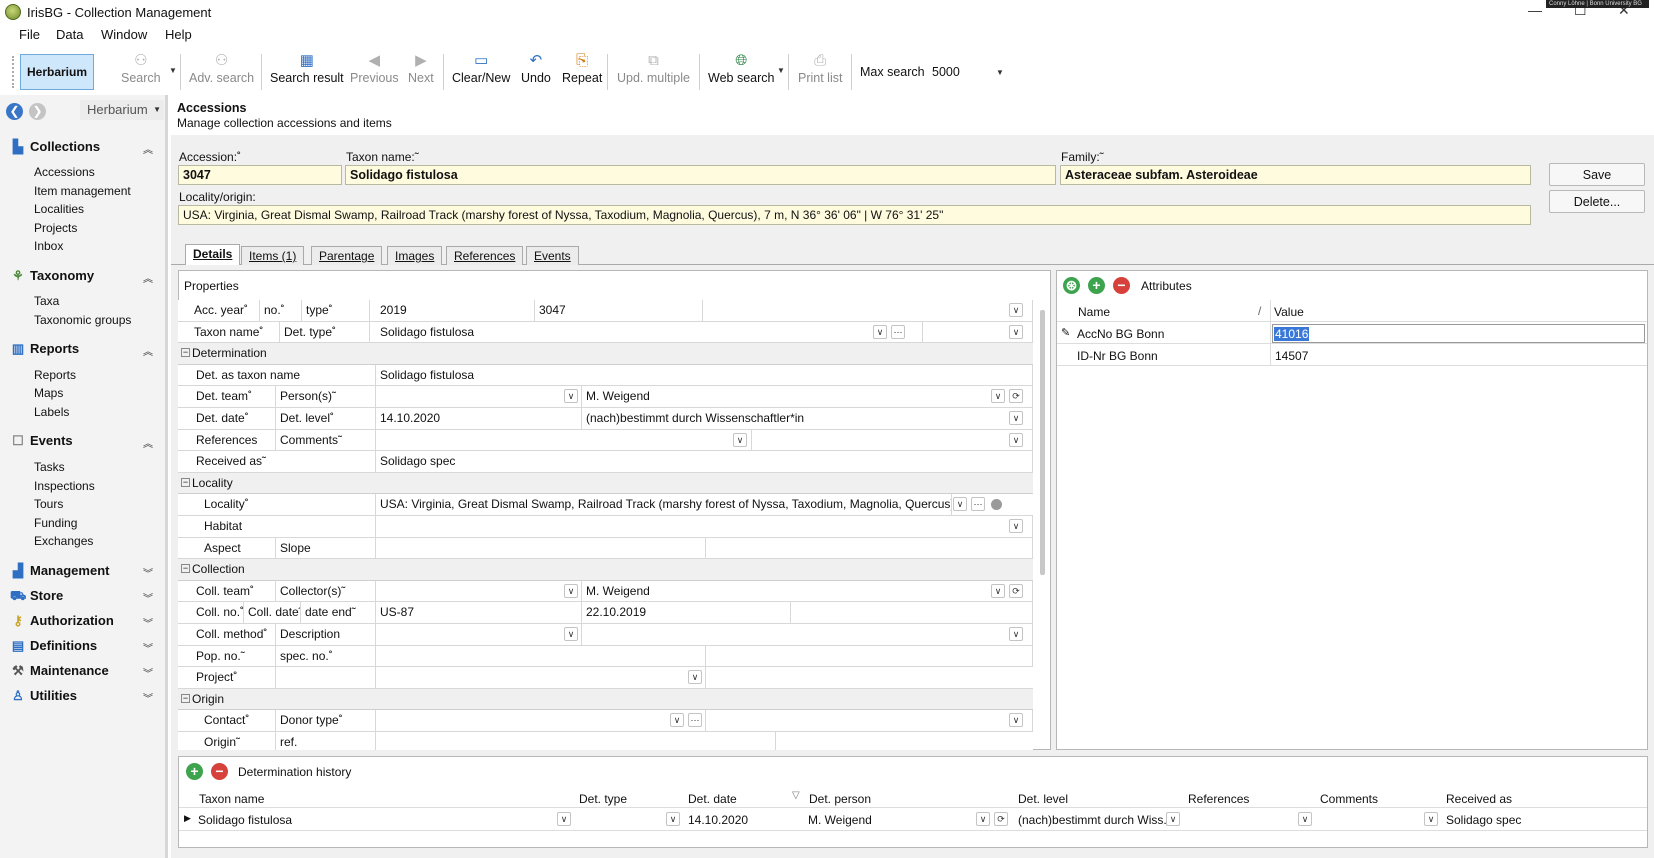 This screenshot has height=858, width=1654. What do you see at coordinates (605, 570) in the screenshot?
I see `section-collection: − Collection` at bounding box center [605, 570].